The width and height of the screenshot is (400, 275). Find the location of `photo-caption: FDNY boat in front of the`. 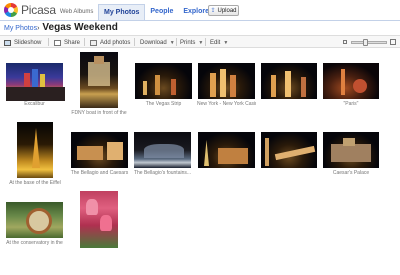

photo-caption: FDNY boat in front of the is located at coordinates (99, 113).